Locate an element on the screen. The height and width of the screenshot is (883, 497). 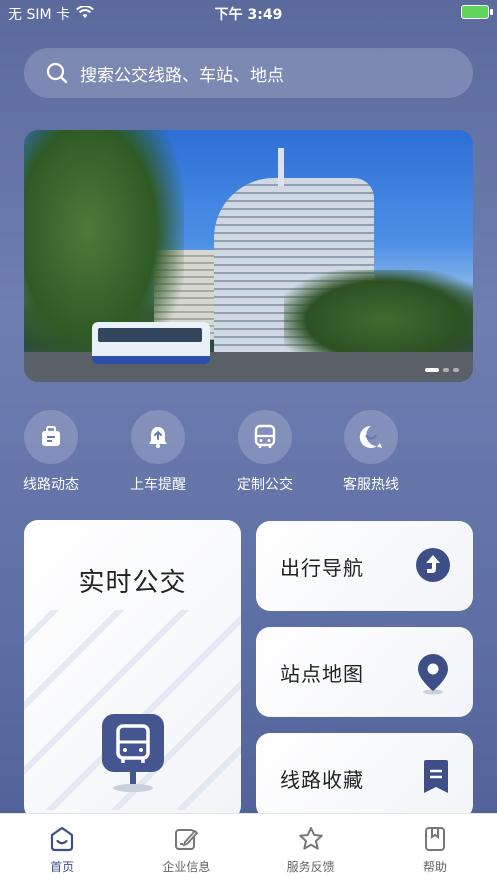
tab-label: 服务反馈 is located at coordinates (310, 867).